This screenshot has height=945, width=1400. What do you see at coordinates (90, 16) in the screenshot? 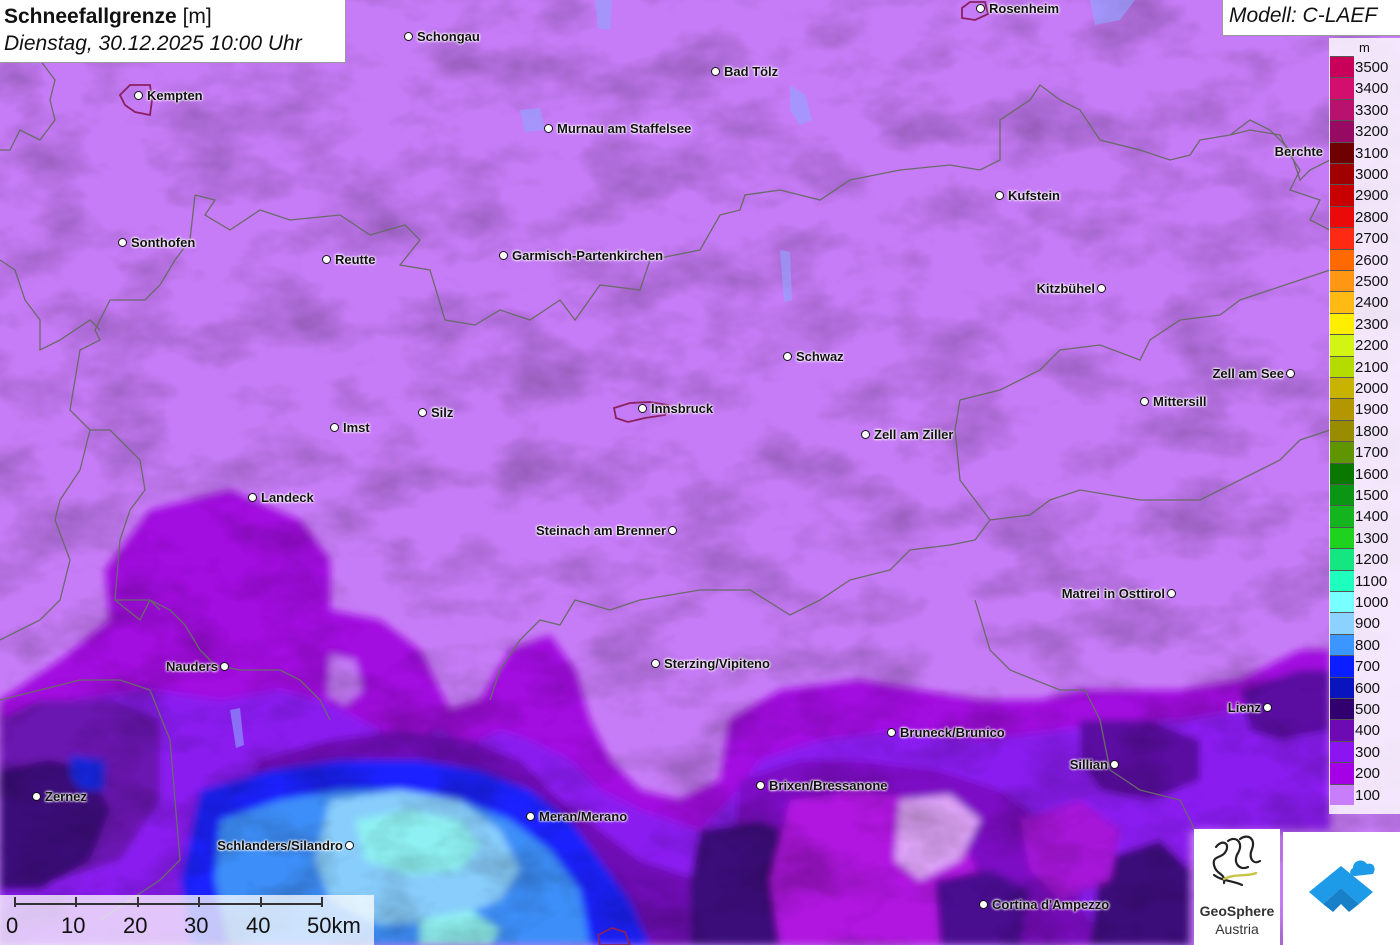
I see `map-title-main: Schneefallgrenze` at bounding box center [90, 16].